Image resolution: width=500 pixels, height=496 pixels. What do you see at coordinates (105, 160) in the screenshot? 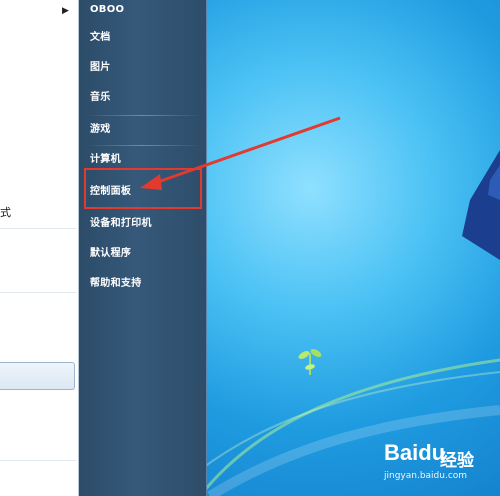
I see `menu-item-computer: 计算机` at bounding box center [105, 160].